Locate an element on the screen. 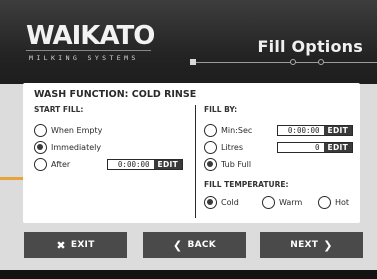  warm-label: Warm is located at coordinates (291, 202).